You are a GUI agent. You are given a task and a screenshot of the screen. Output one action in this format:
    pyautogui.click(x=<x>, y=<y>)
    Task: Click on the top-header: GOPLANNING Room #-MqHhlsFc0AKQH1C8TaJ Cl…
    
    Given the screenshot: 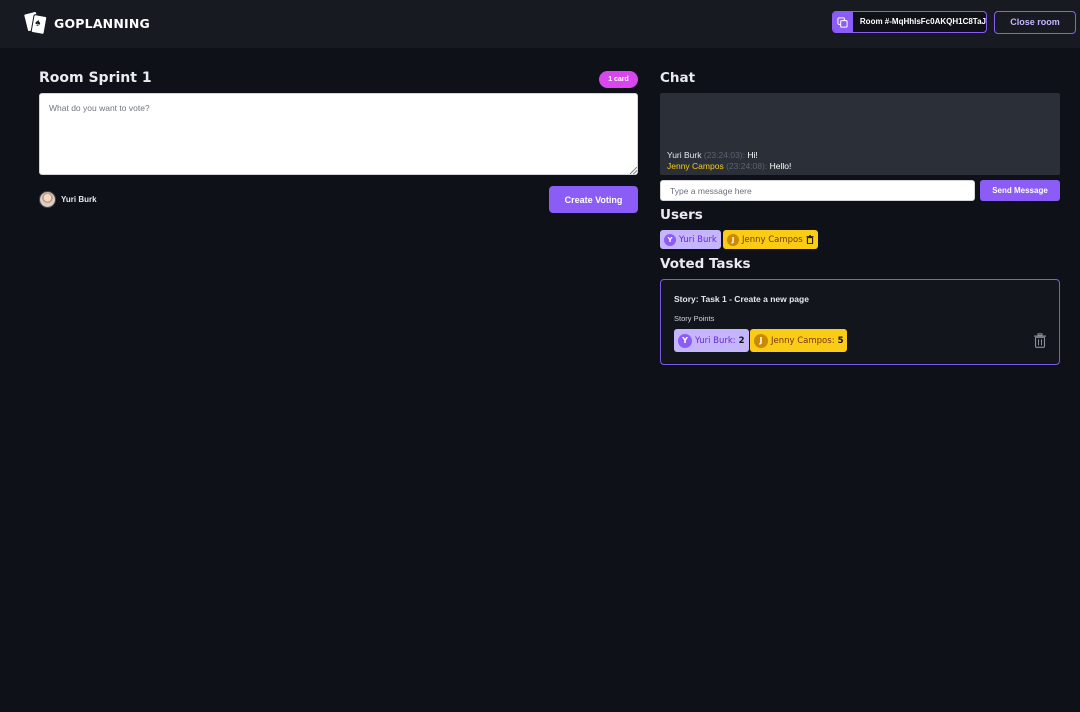 What is the action you would take?
    pyautogui.click(x=540, y=24)
    